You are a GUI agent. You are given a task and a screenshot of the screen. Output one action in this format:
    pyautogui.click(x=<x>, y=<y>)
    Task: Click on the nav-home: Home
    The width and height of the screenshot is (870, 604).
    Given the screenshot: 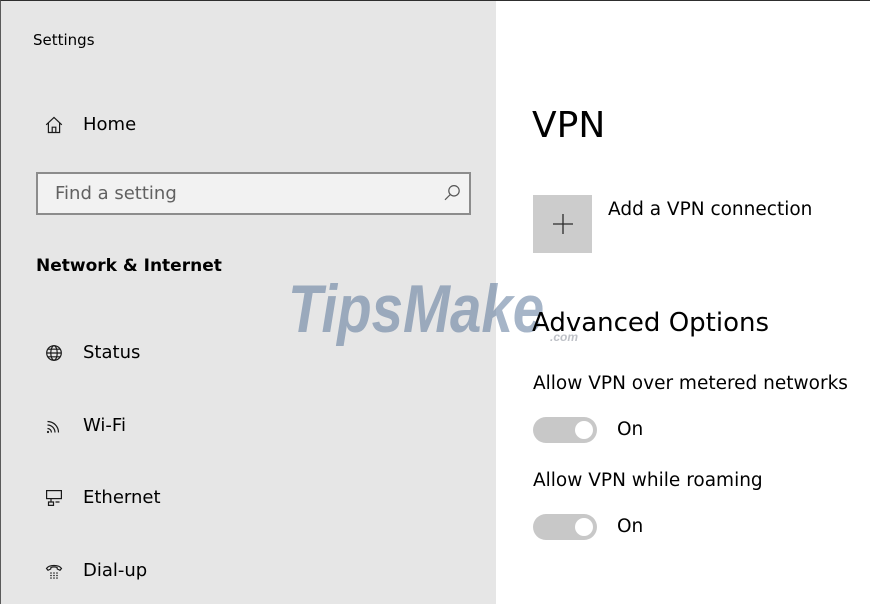 What is the action you would take?
    pyautogui.click(x=248, y=125)
    